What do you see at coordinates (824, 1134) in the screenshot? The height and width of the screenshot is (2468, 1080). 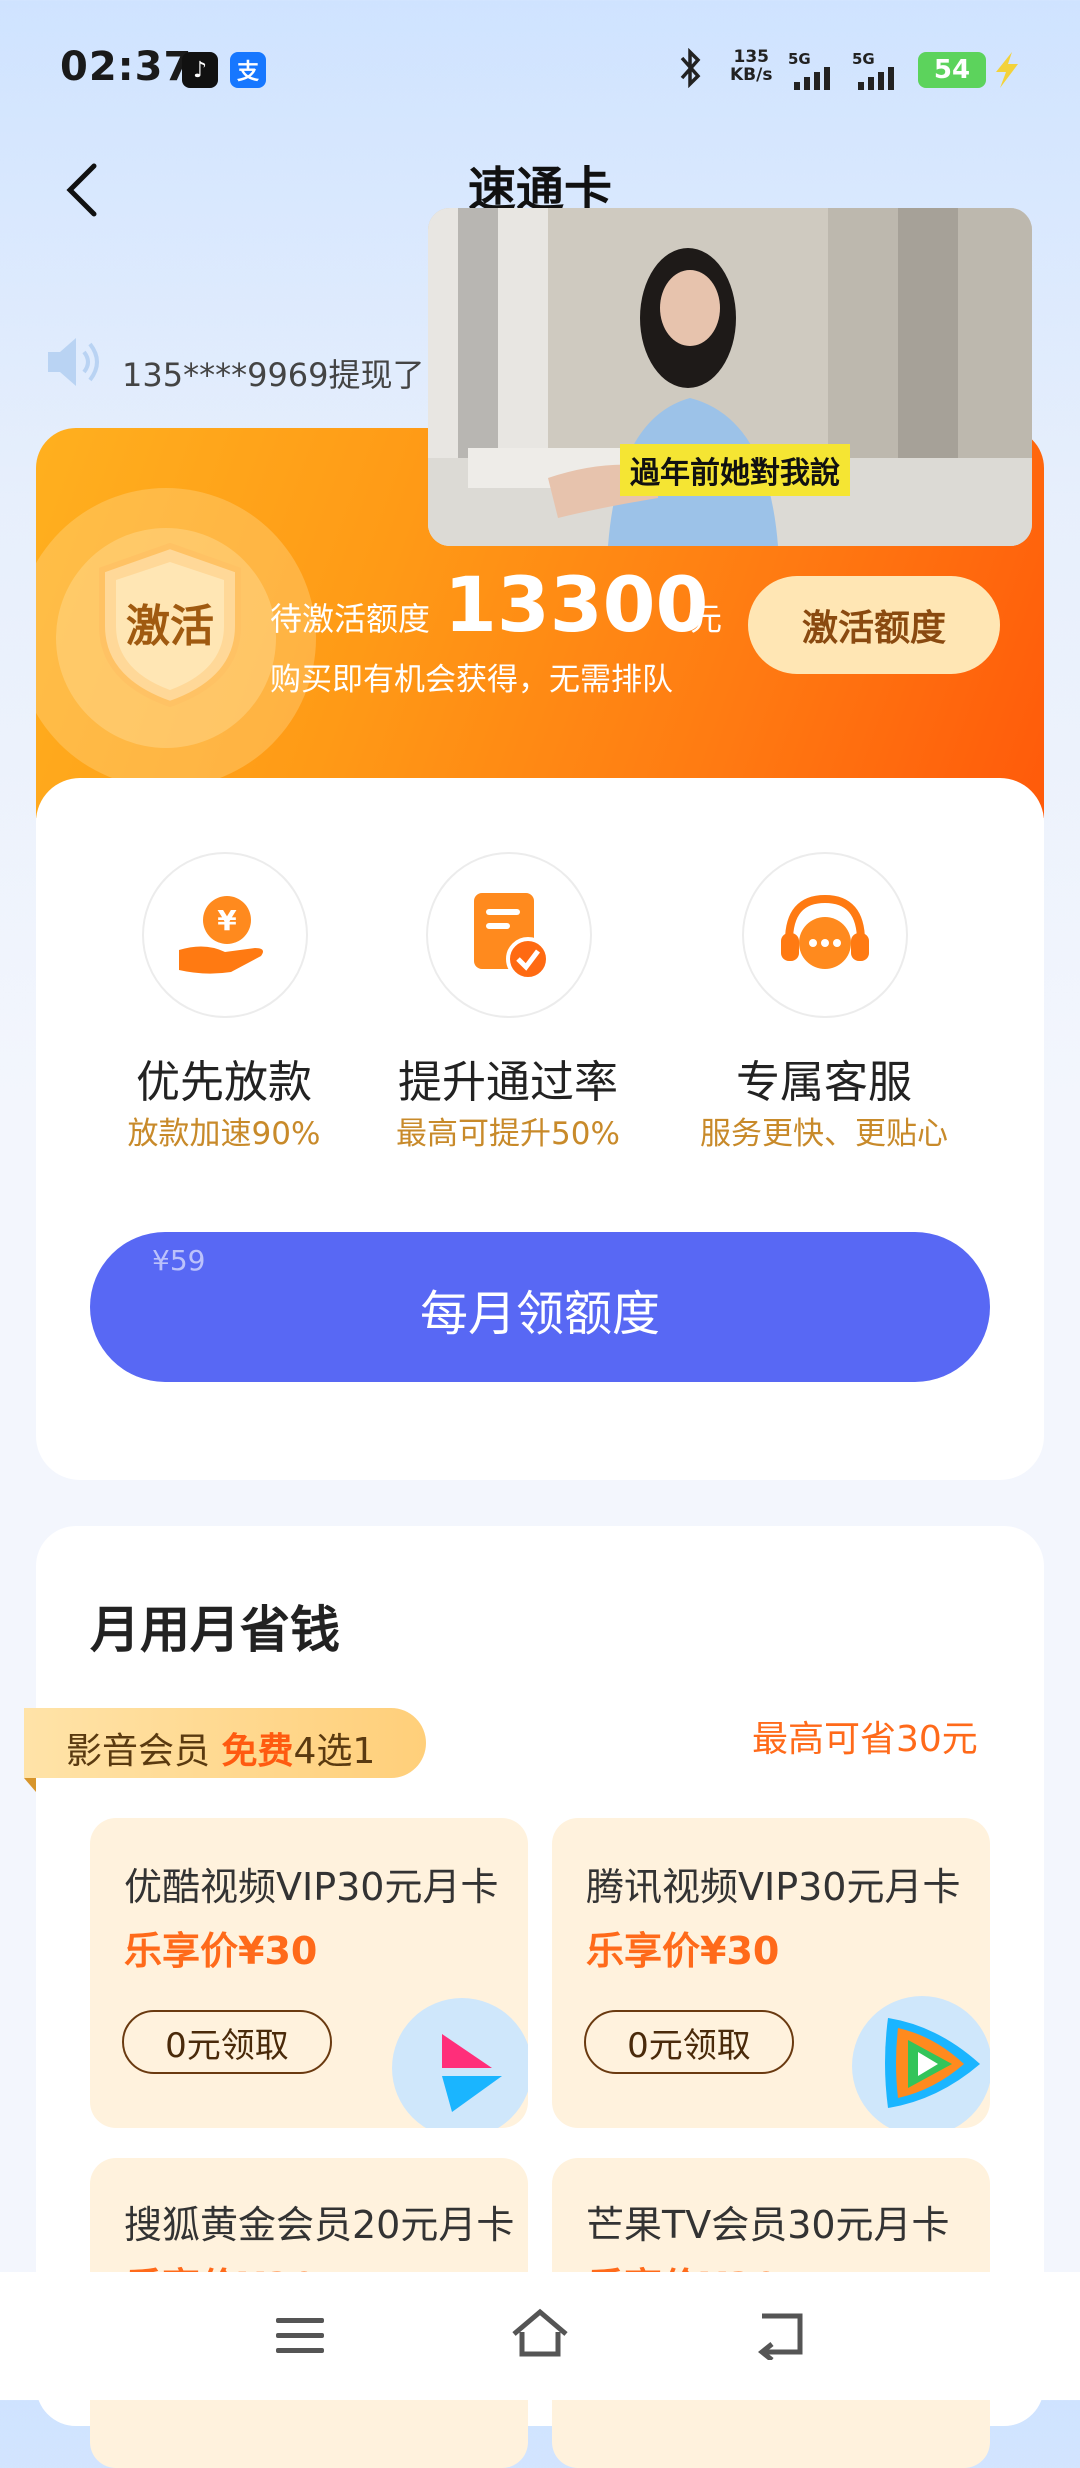 I see `feature-sub-service: 服务更快、更贴心` at bounding box center [824, 1134].